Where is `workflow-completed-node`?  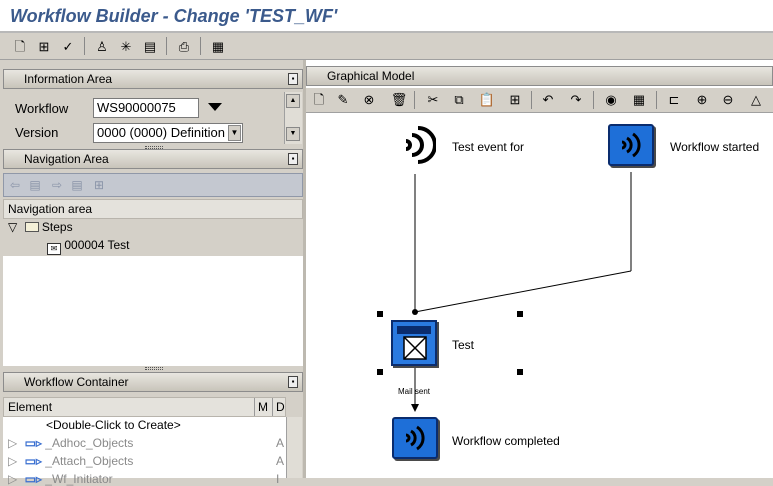
workflow-completed-node is located at coordinates (415, 438).